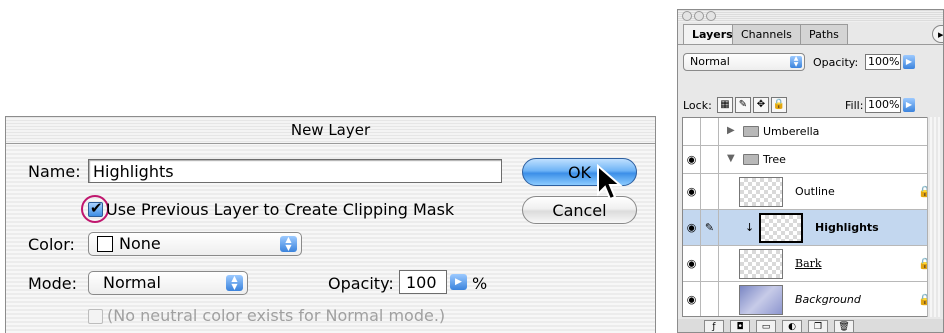  I want to click on mode-value: Normal, so click(132, 282).